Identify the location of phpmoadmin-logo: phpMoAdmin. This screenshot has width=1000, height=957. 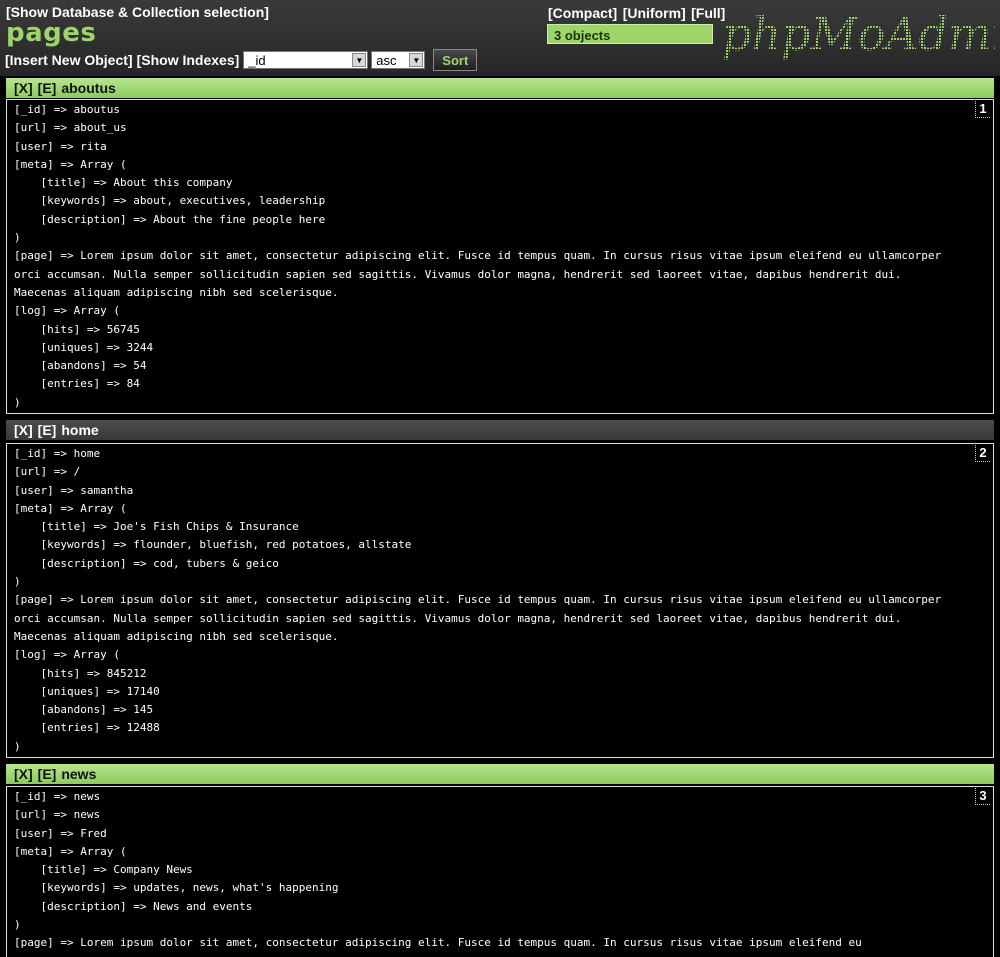
(858, 34).